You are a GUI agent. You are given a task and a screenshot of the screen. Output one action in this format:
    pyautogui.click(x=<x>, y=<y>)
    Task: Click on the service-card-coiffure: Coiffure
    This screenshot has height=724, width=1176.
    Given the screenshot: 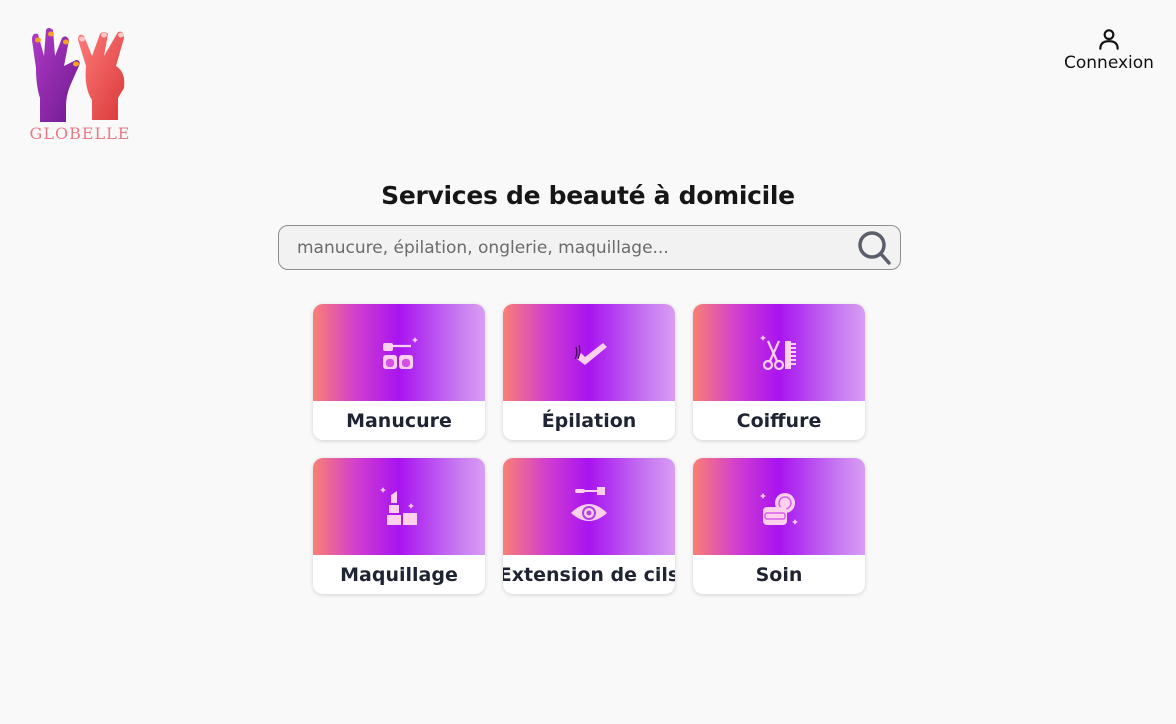 What is the action you would take?
    pyautogui.click(x=779, y=372)
    